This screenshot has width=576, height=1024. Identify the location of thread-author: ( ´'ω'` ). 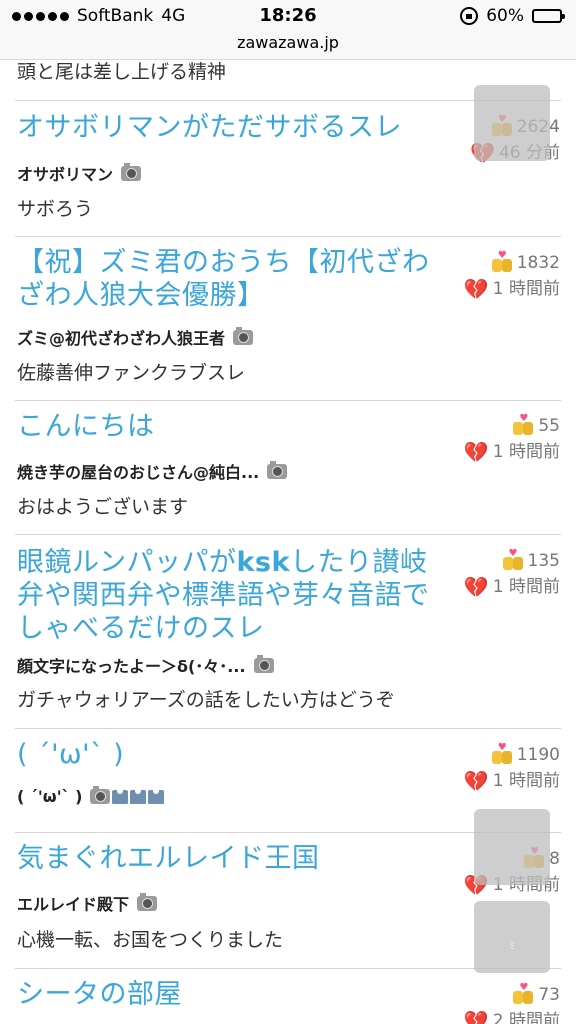
(91, 796).